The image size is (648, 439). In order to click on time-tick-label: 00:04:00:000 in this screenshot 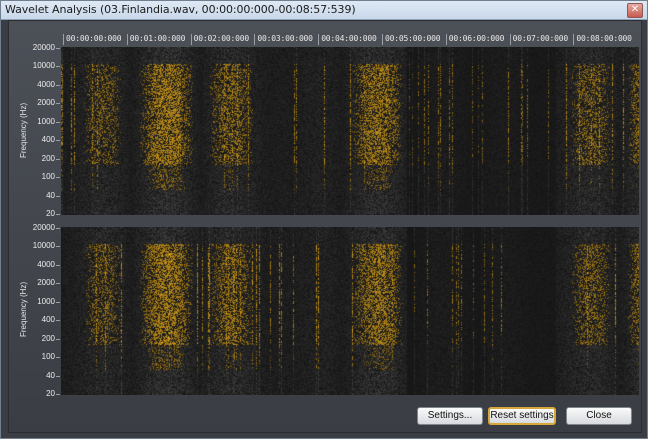, I will do `click(349, 38)`.